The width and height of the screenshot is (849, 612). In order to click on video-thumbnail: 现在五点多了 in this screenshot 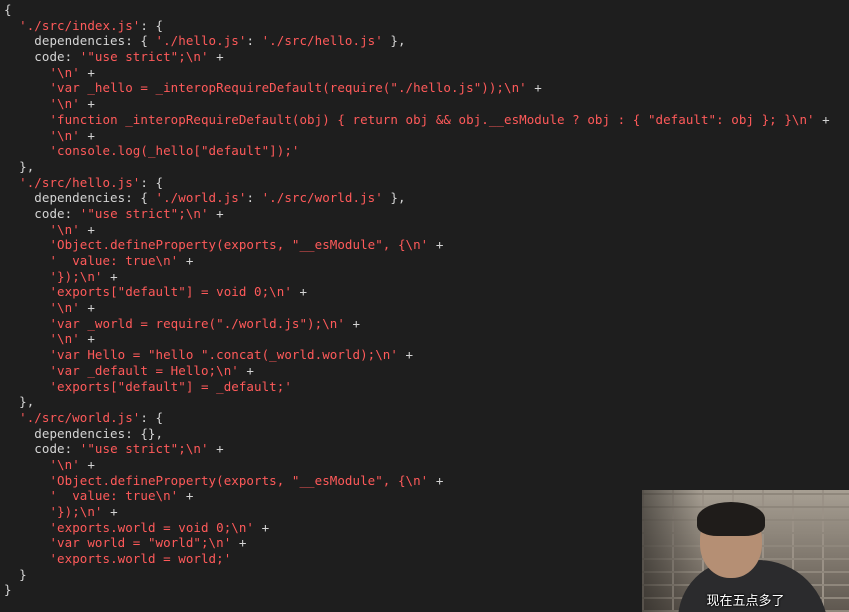, I will do `click(745, 551)`.